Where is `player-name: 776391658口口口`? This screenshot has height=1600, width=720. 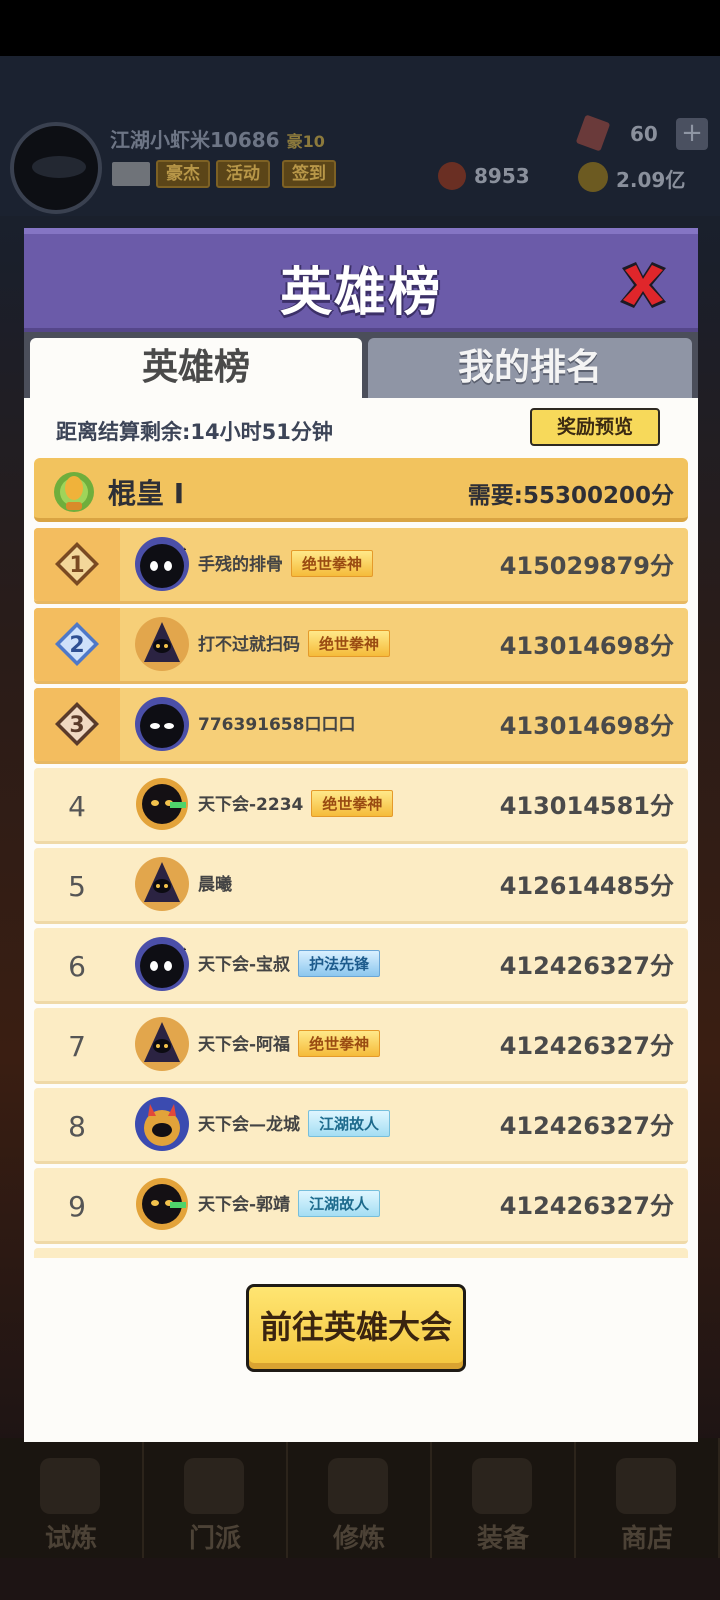 player-name: 776391658口口口 is located at coordinates (277, 725).